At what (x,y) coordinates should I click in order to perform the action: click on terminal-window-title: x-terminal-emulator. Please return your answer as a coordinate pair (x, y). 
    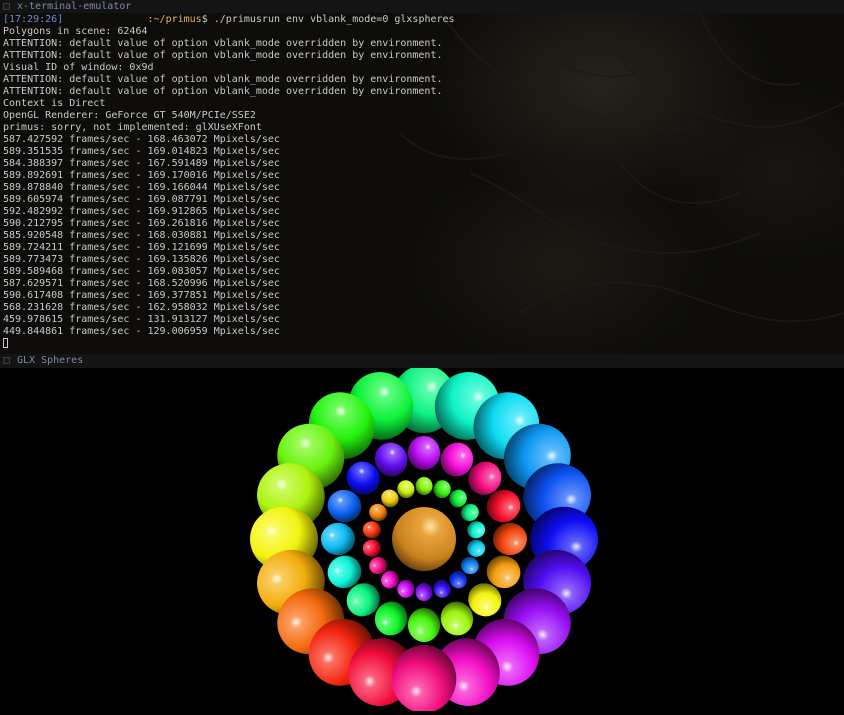
    Looking at the image, I should click on (74, 6).